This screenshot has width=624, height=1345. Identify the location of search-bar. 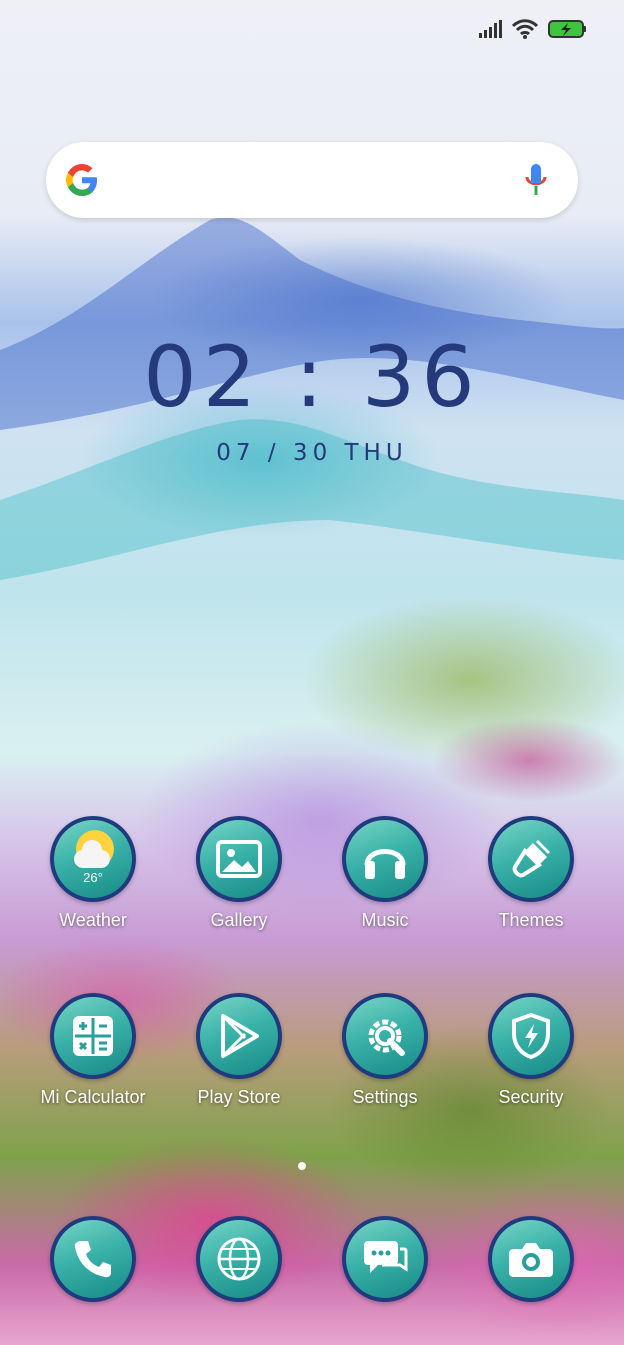
(312, 180).